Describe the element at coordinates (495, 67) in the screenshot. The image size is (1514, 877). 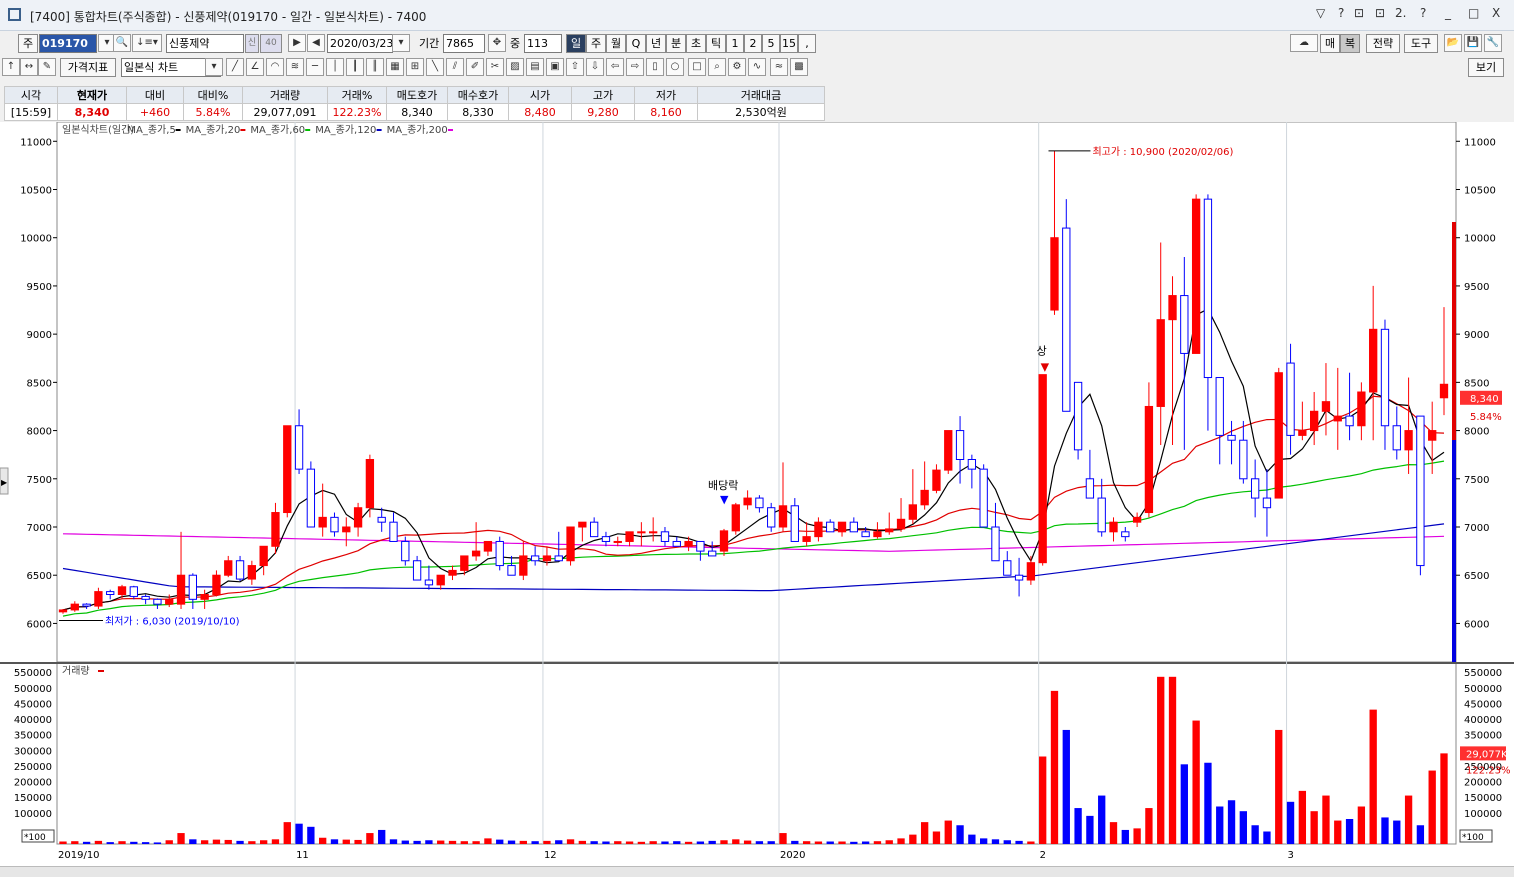
I see `draw-cut-icon: ✂` at that location.